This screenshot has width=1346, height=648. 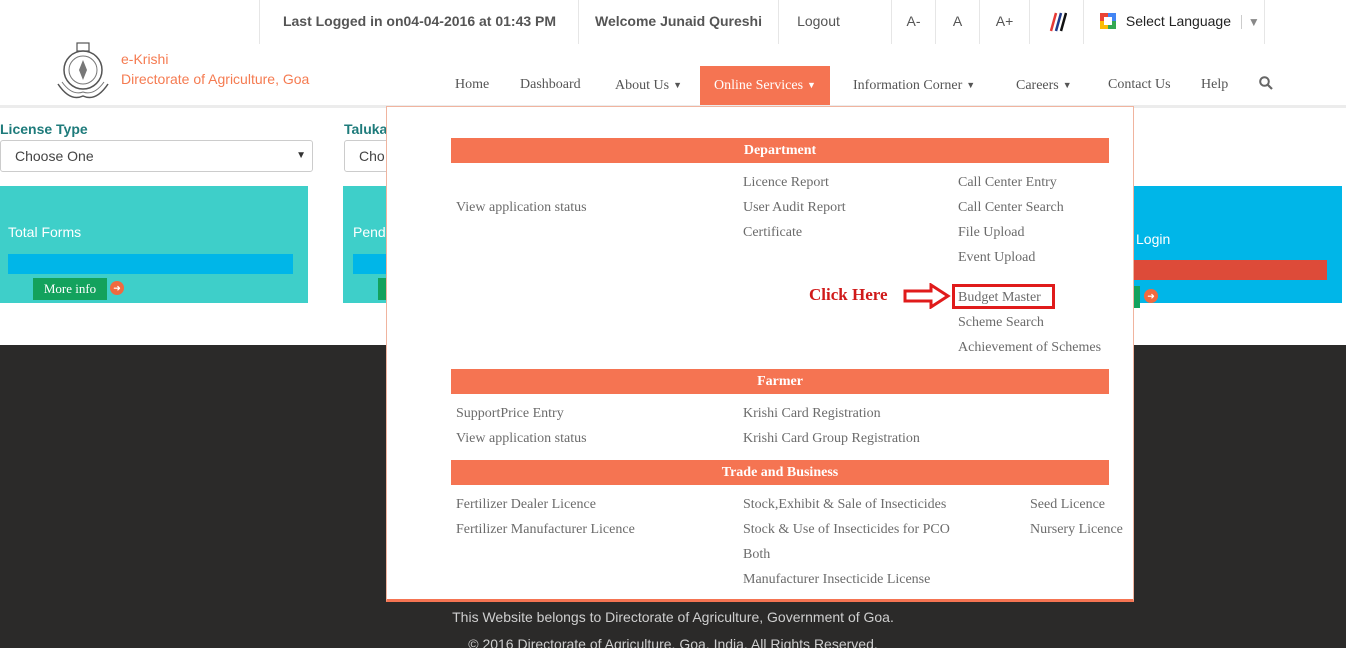 What do you see at coordinates (70, 289) in the screenshot?
I see `more-info-button: More info` at bounding box center [70, 289].